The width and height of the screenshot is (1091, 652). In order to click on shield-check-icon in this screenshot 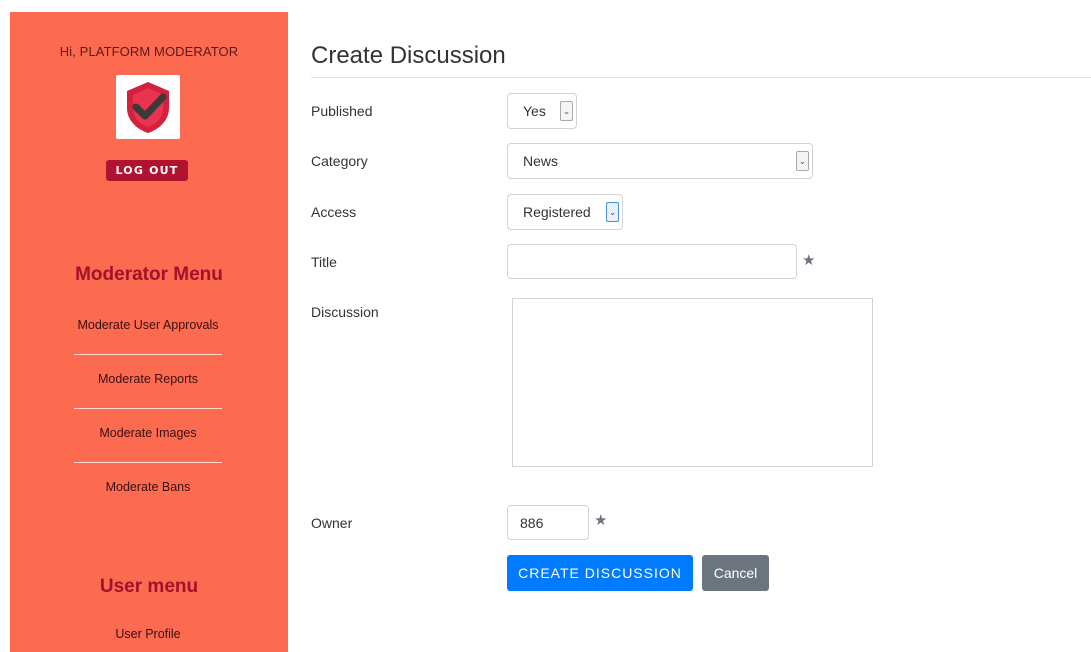, I will do `click(148, 107)`.